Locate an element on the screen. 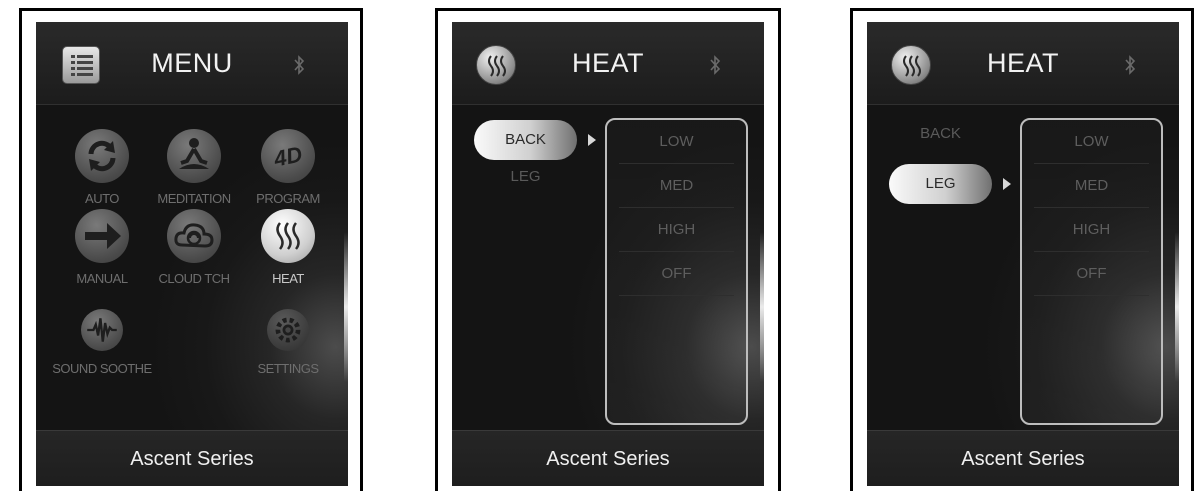  4d-icon: 4D is located at coordinates (288, 156).